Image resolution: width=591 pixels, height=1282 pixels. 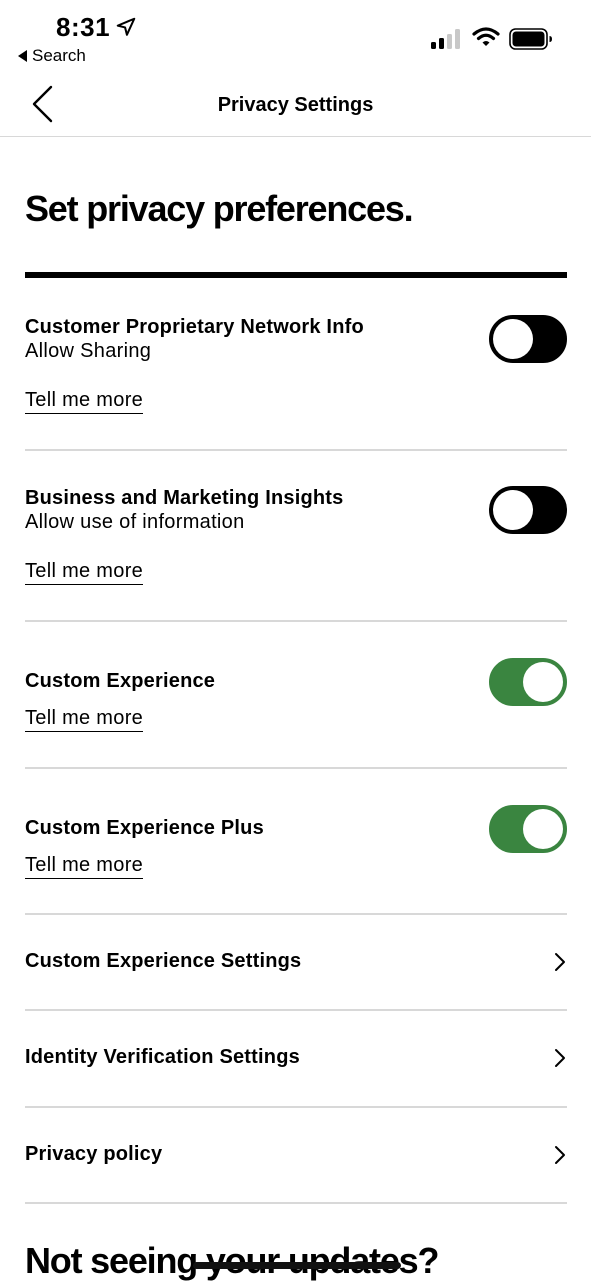 I want to click on status-bar: 8:31 Search, so click(x=295, y=35).